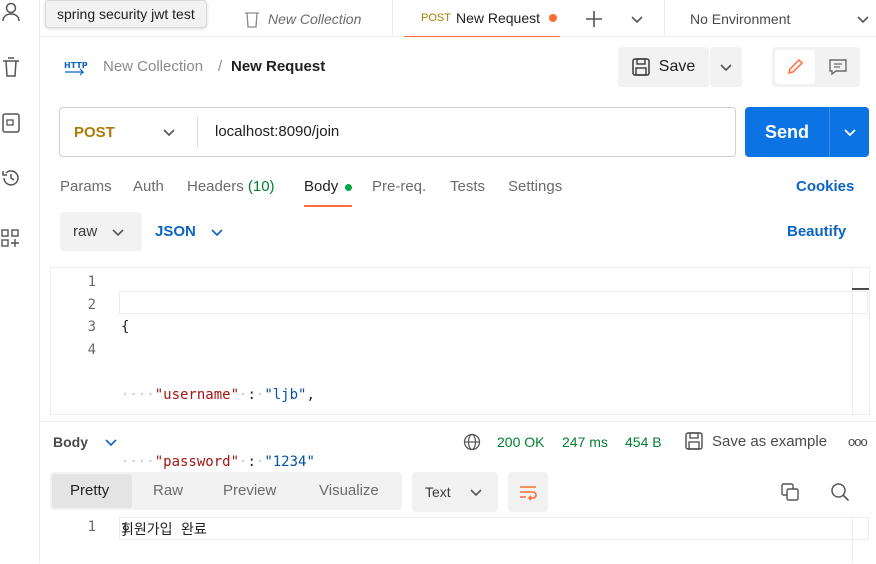 The image size is (876, 564). What do you see at coordinates (91, 349) in the screenshot?
I see `line-number: 4` at bounding box center [91, 349].